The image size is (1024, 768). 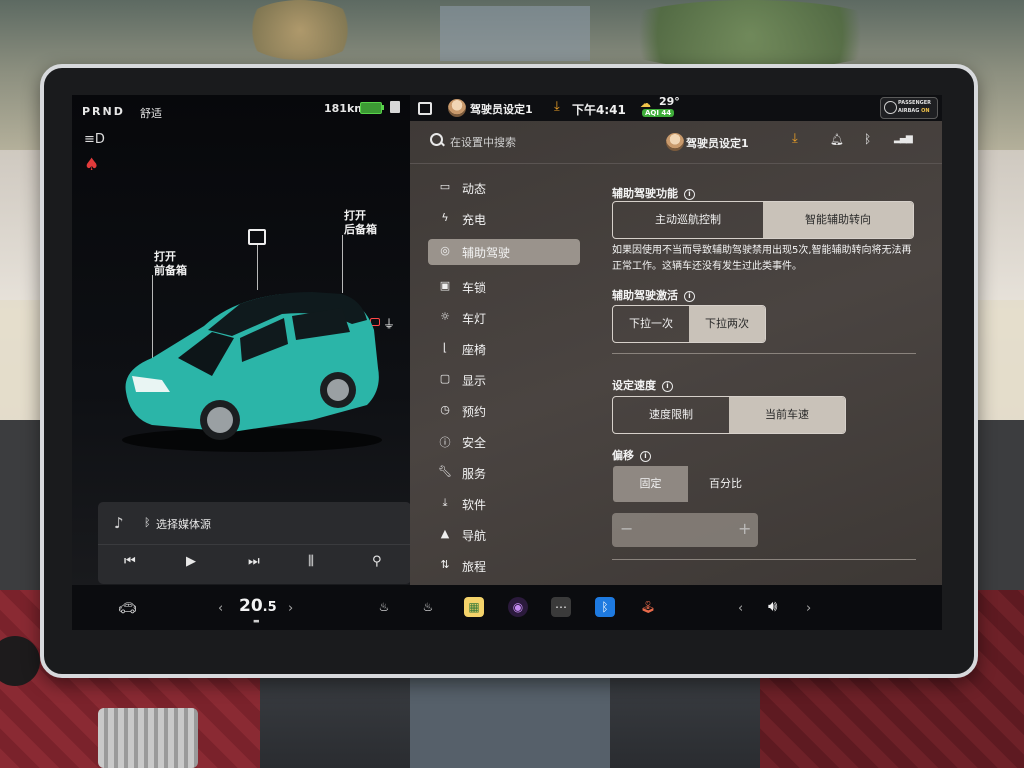 I want to click on frunk-open-button: 打开 前备箱, so click(x=170, y=264).